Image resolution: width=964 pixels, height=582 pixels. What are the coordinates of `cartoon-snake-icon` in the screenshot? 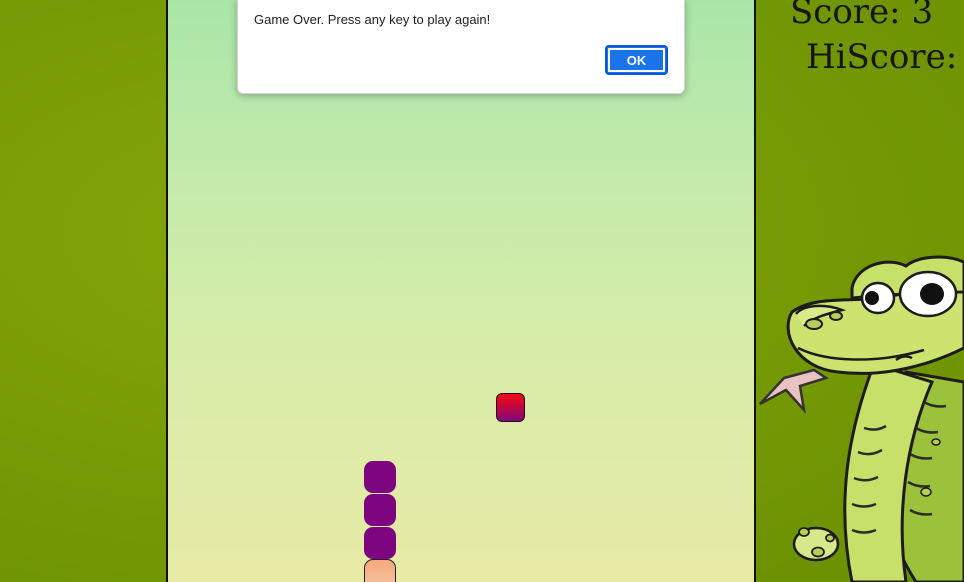 It's located at (861, 418).